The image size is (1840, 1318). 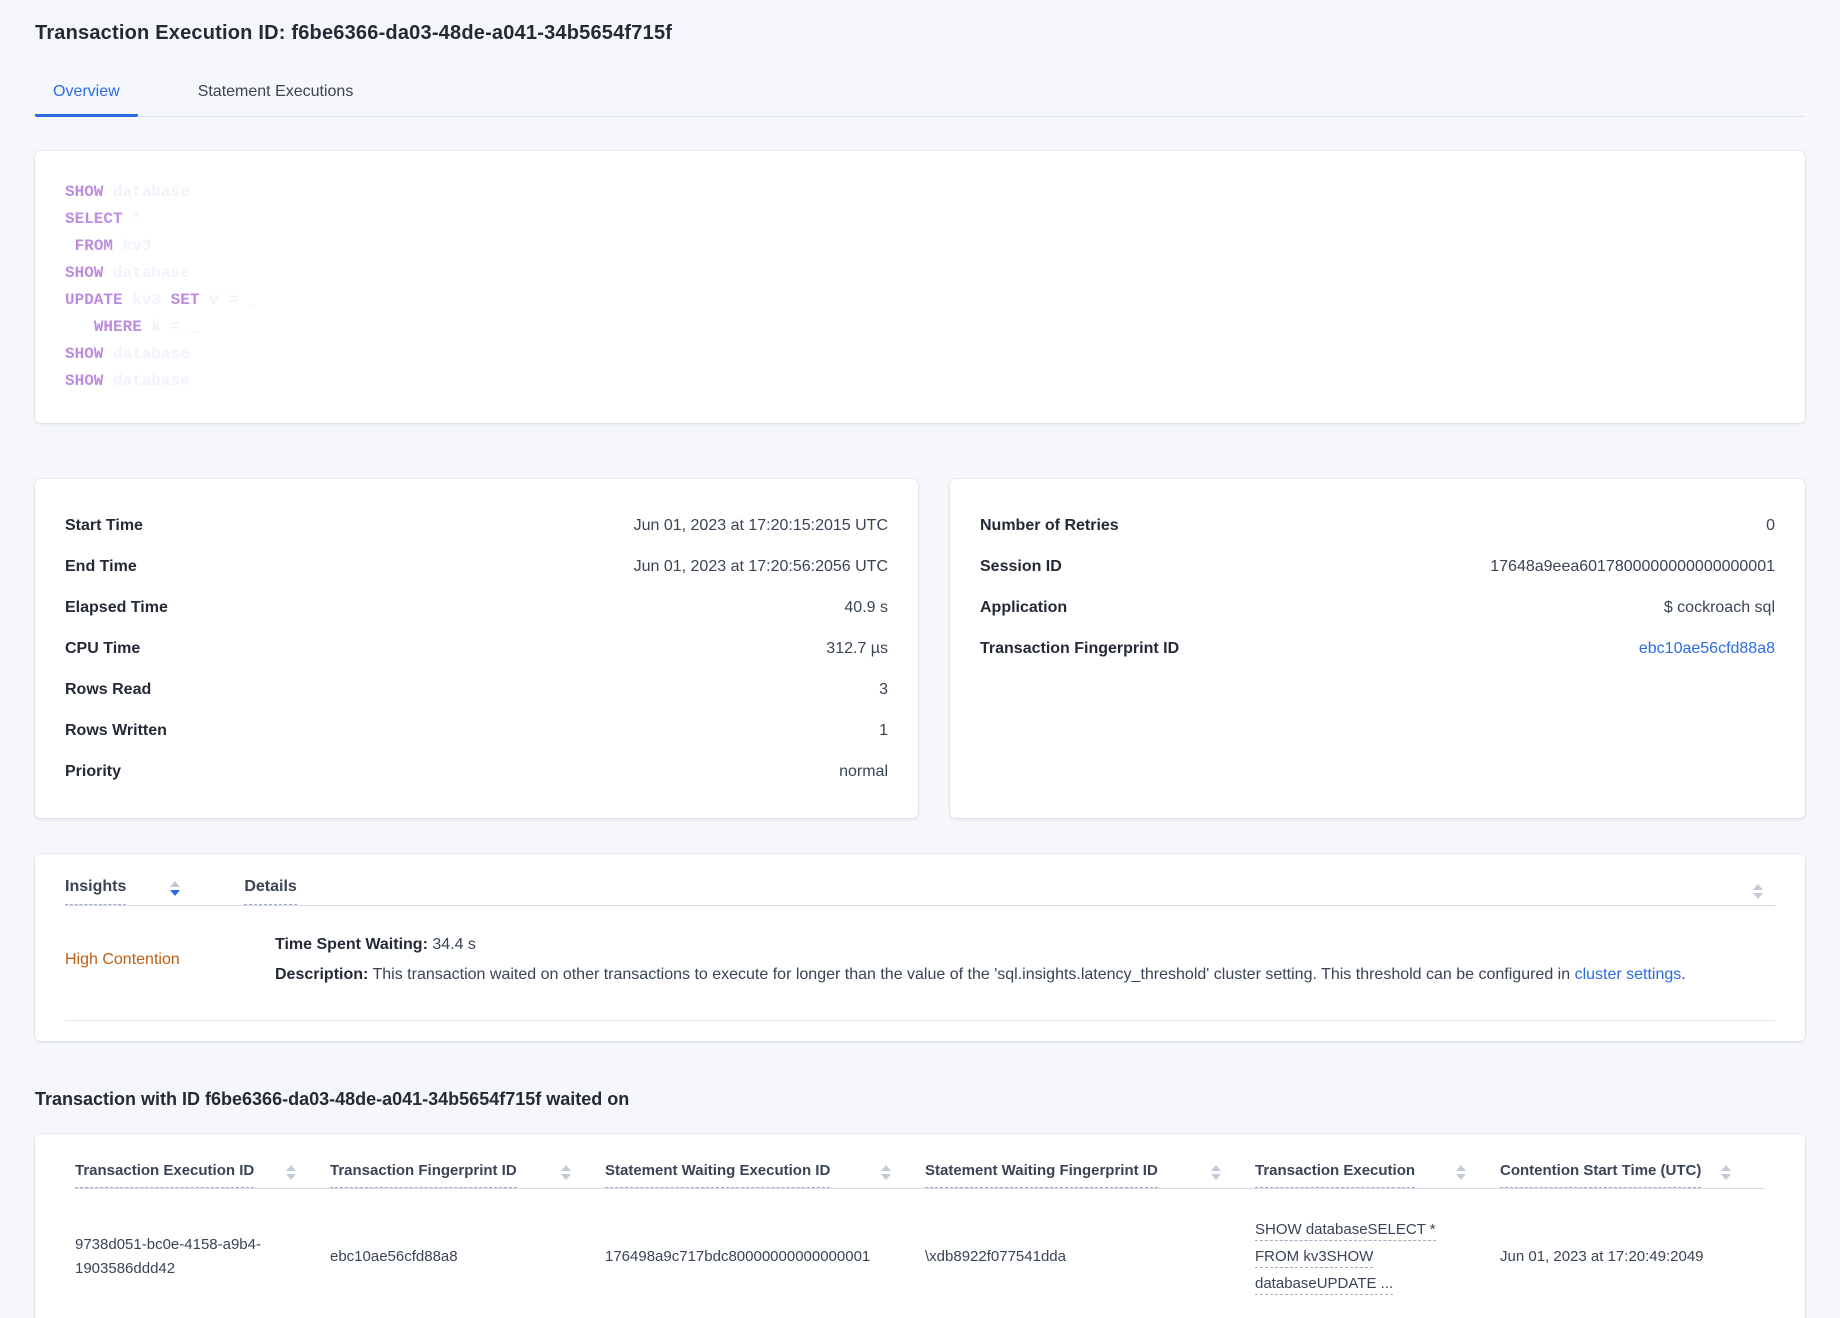 What do you see at coordinates (1377, 1175) in the screenshot?
I see `column-header-transaction-execution: Transaction Execution` at bounding box center [1377, 1175].